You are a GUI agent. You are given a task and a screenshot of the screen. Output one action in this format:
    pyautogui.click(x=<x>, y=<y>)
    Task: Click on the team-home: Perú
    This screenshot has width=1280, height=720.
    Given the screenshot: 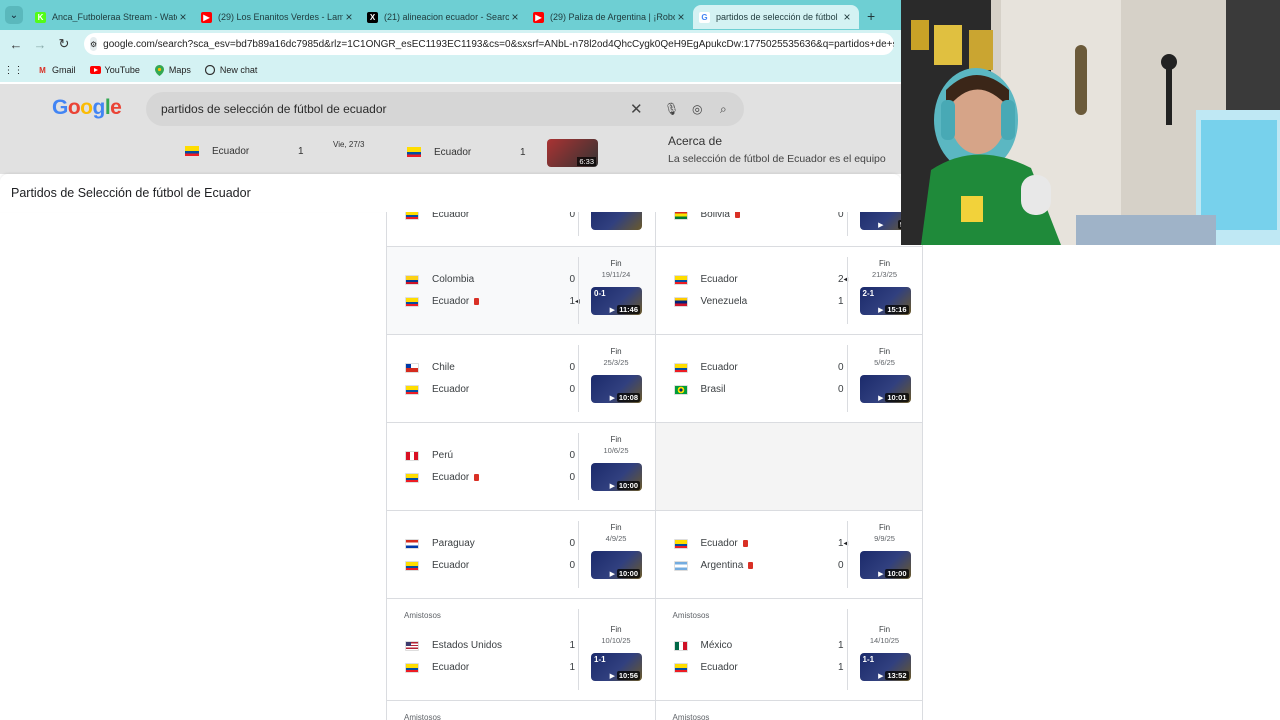 What is the action you would take?
    pyautogui.click(x=490, y=455)
    